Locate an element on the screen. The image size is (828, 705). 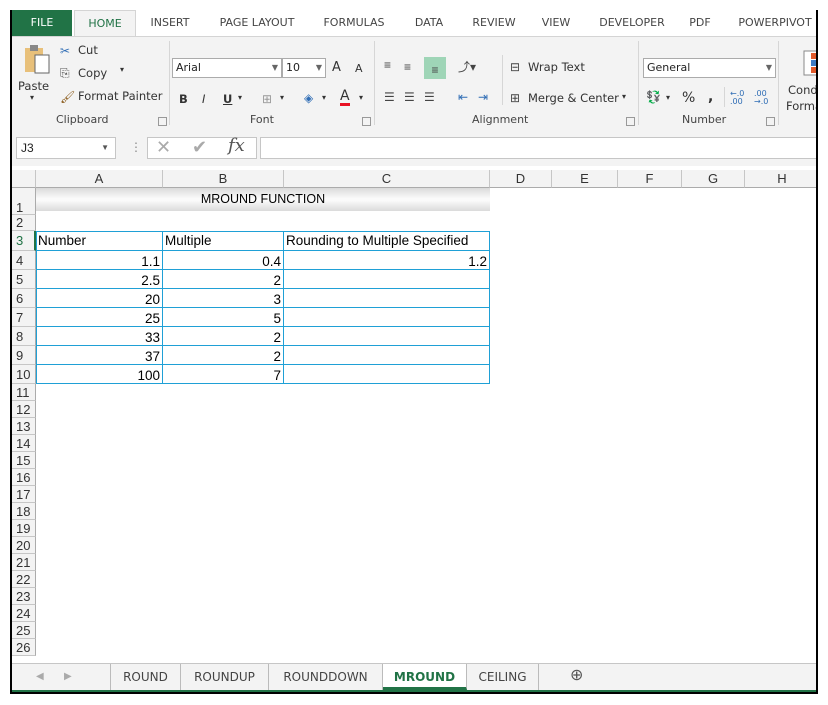
wrap-text-button: Wrap Text is located at coordinates (556, 67).